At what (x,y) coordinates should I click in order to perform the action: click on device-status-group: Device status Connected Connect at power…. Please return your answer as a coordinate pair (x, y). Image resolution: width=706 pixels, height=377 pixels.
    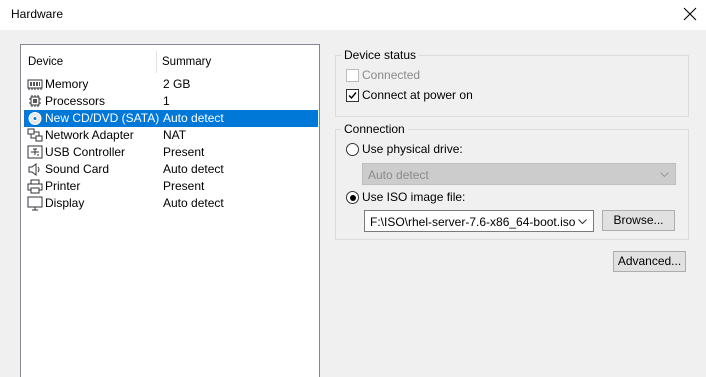
    Looking at the image, I should click on (512, 82).